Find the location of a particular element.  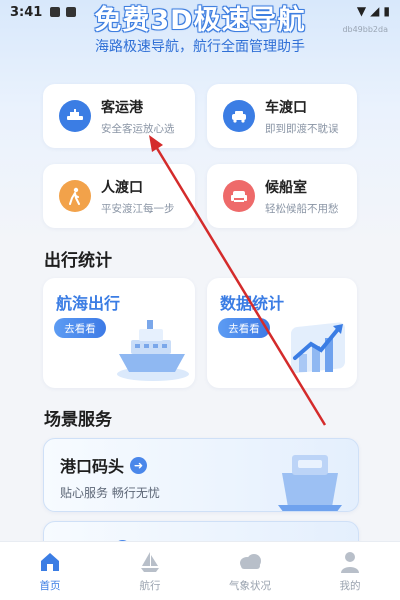

tab-sailing: 航行 is located at coordinates (150, 571).